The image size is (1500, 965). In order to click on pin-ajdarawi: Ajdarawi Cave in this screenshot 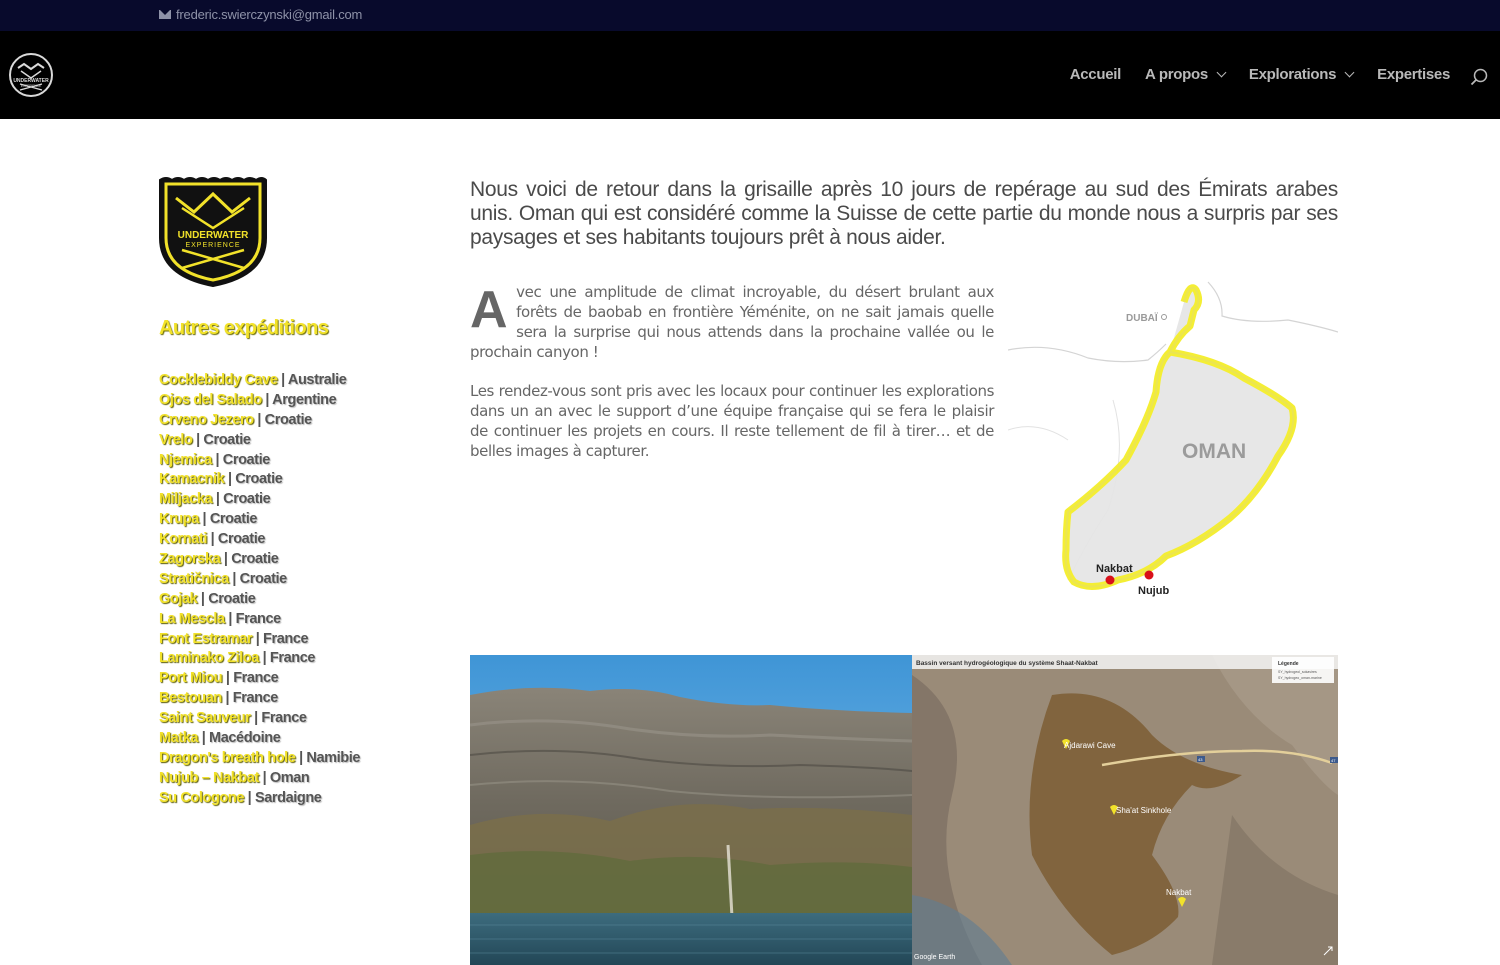, I will do `click(1089, 744)`.